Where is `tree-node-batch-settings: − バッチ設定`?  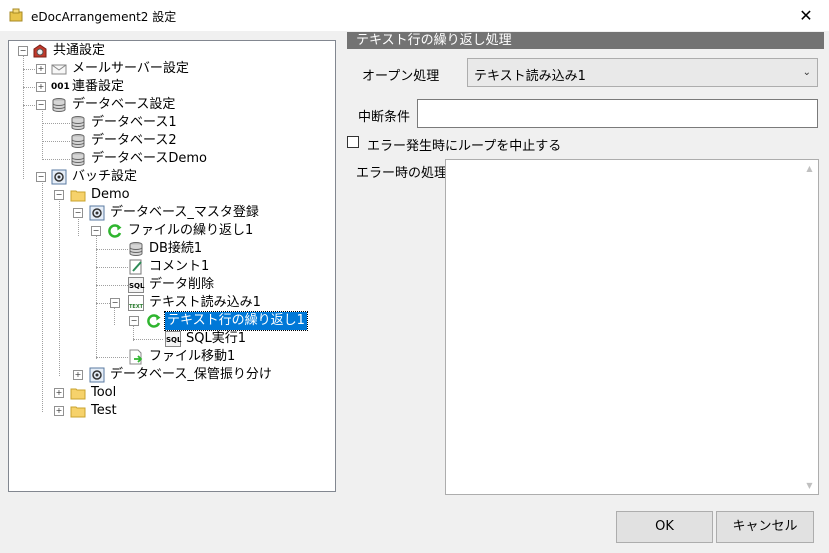 tree-node-batch-settings: − バッチ設定 is located at coordinates (169, 177).